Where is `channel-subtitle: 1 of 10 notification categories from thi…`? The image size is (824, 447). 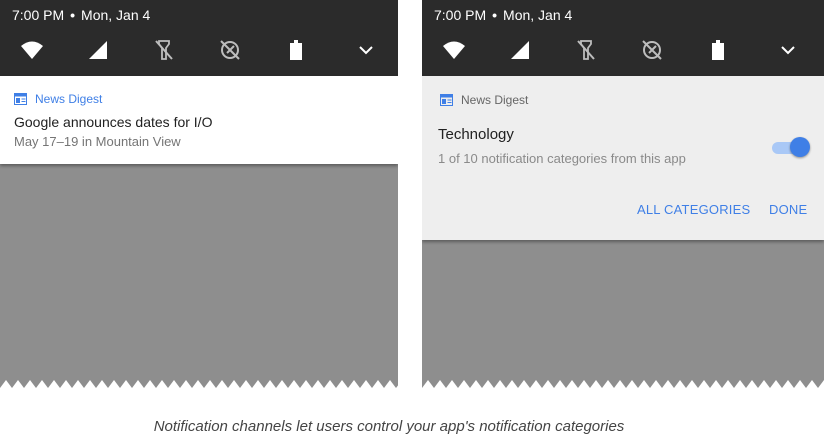 channel-subtitle: 1 of 10 notification categories from thi… is located at coordinates (562, 158).